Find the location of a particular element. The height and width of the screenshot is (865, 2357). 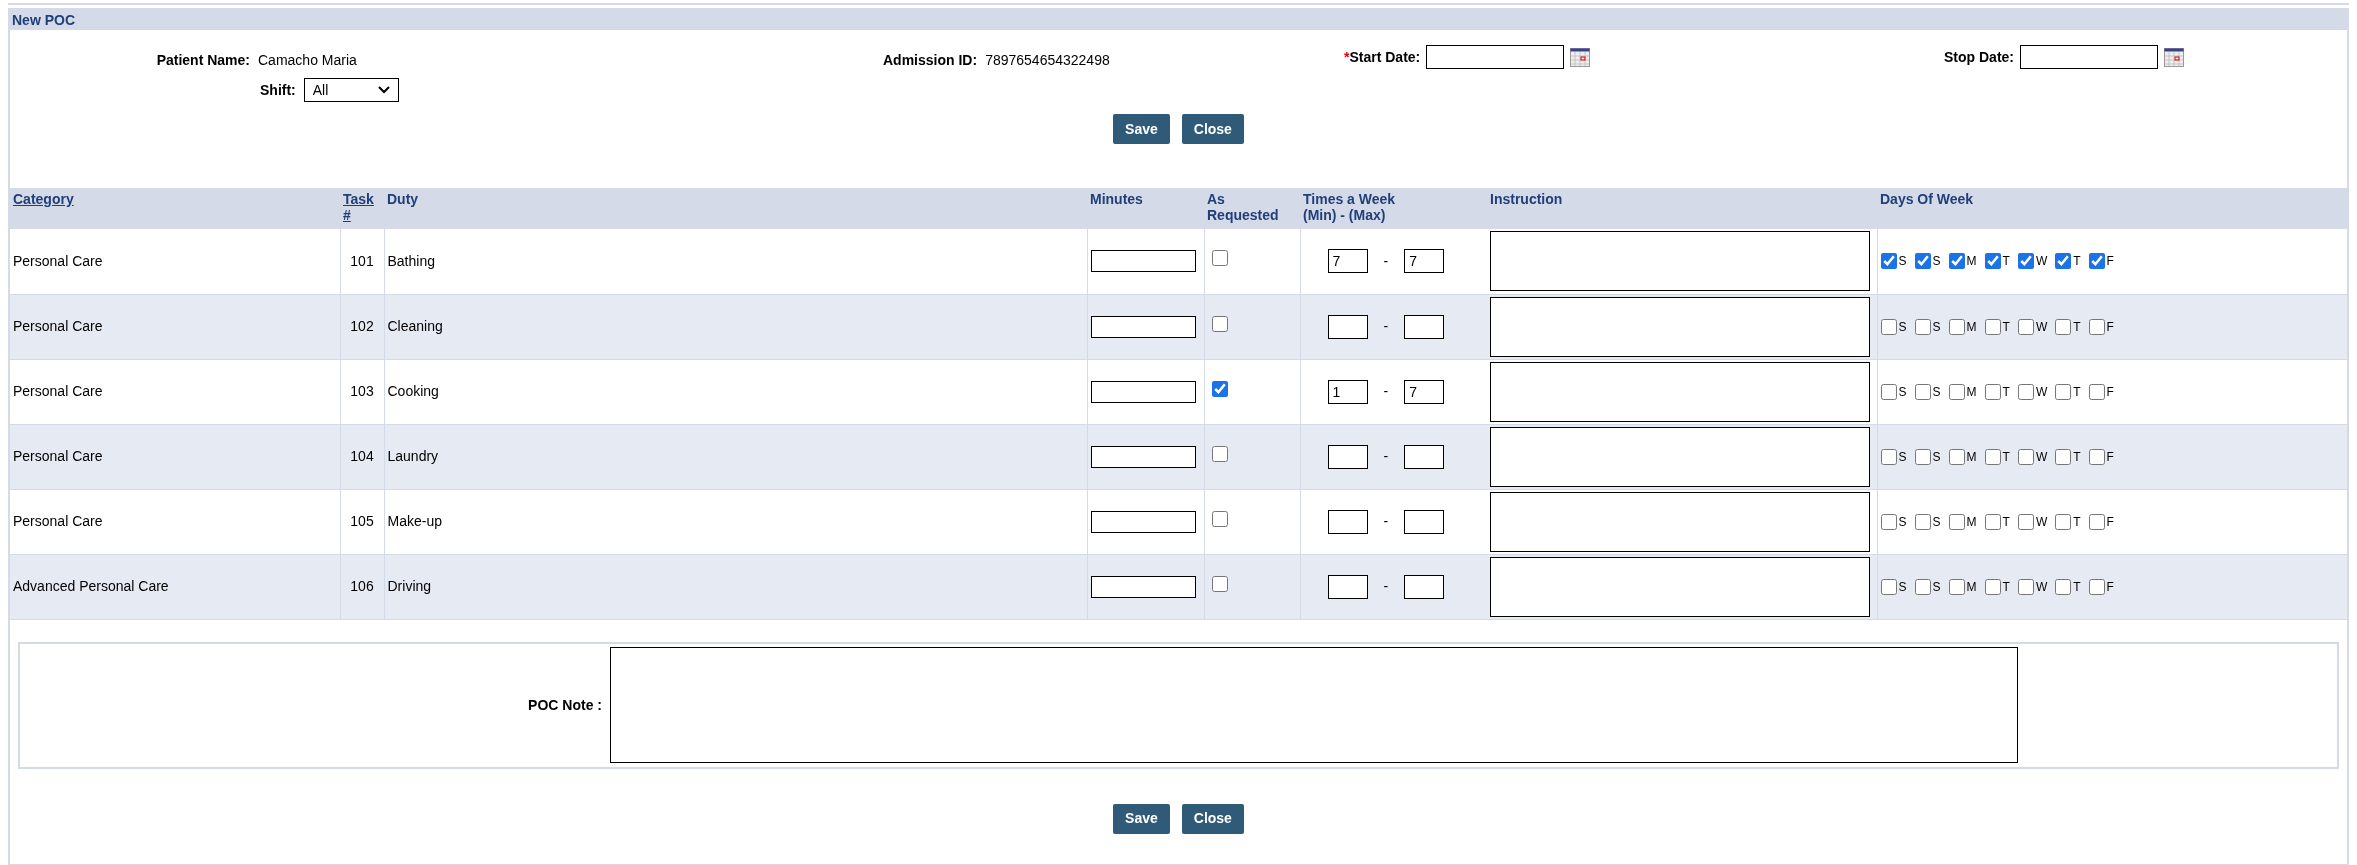

times-field: 1 is located at coordinates (1347, 391).